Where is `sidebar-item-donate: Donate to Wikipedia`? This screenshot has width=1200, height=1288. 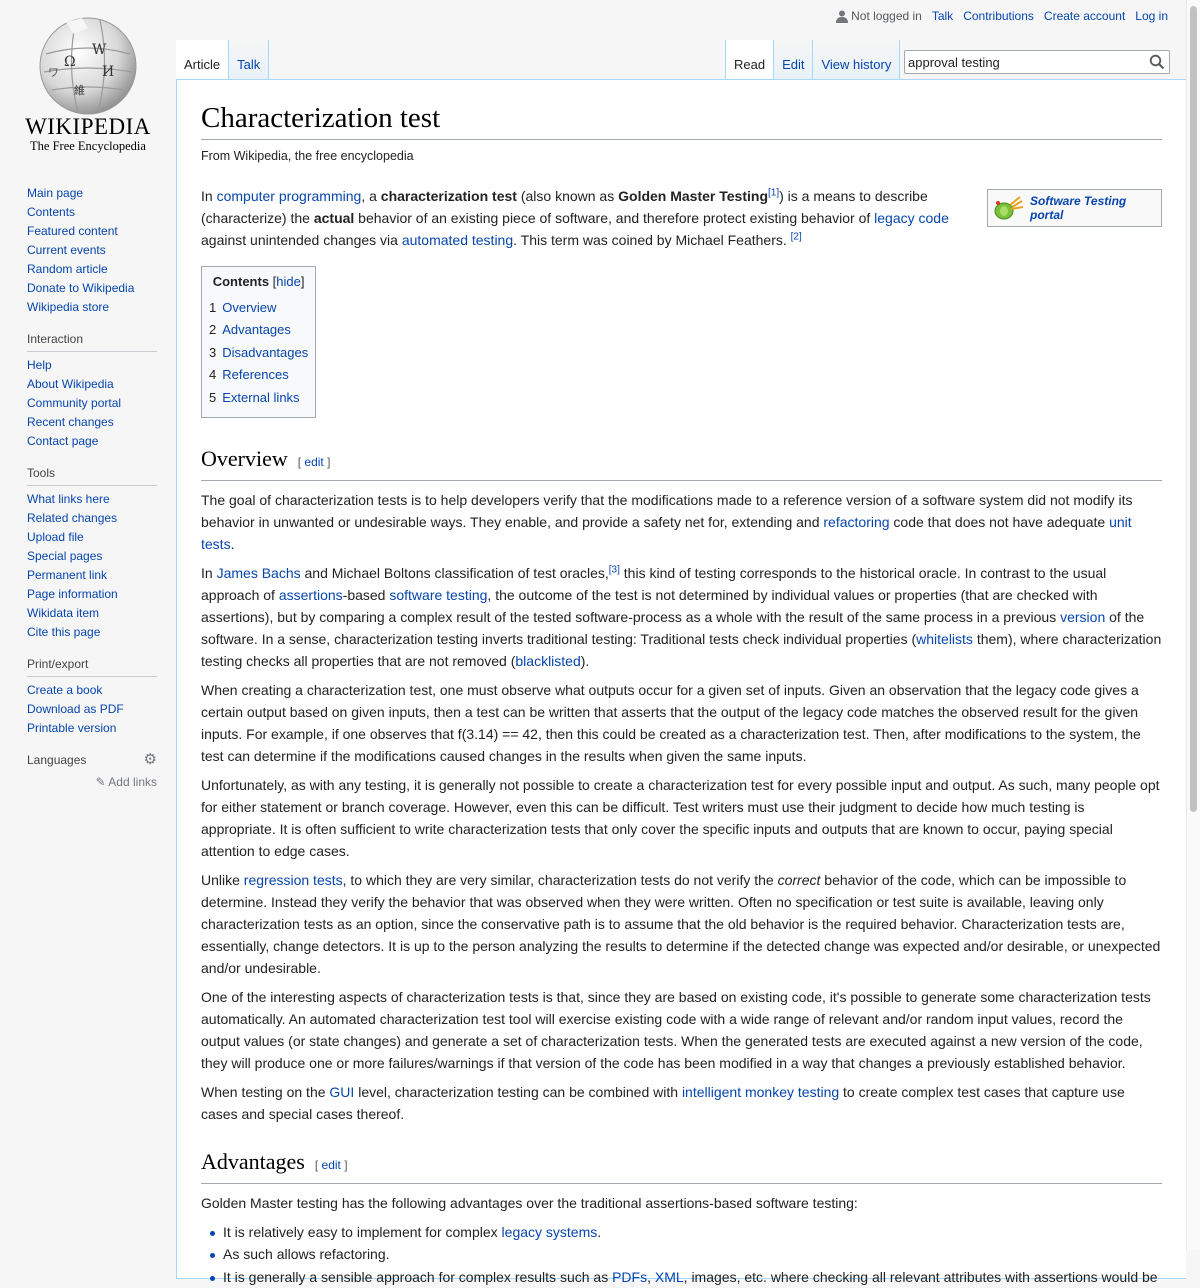 sidebar-item-donate: Donate to Wikipedia is located at coordinates (80, 288).